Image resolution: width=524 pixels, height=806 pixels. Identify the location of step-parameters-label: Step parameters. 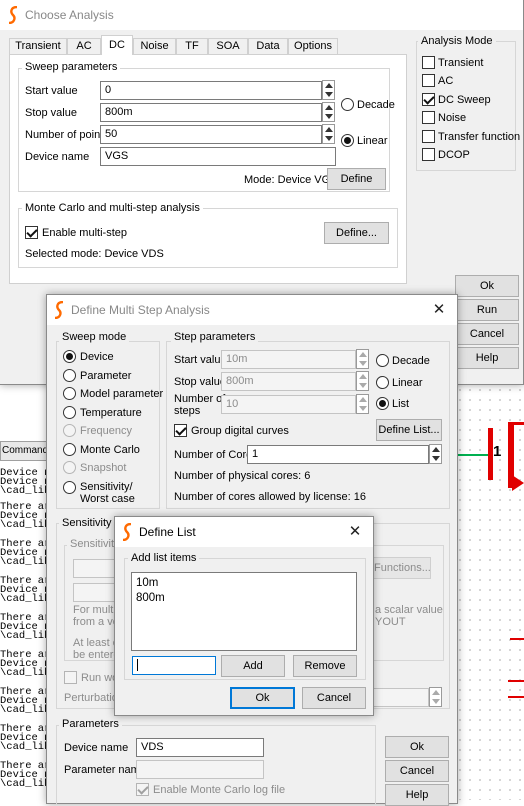
(215, 337).